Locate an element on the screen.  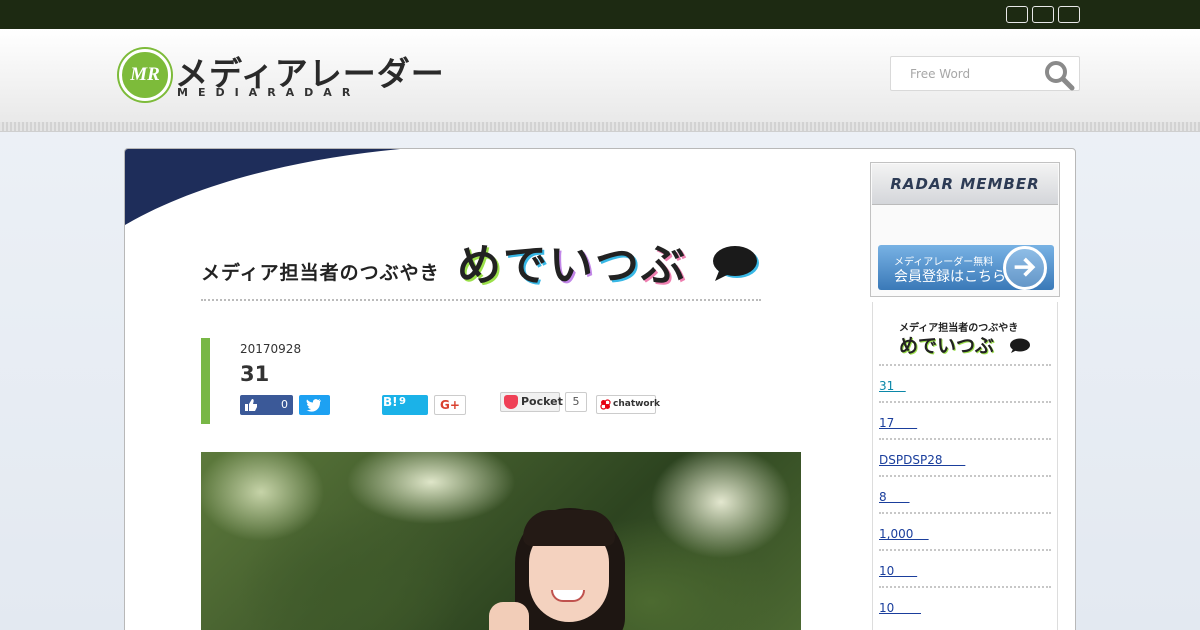
list-banner: メディア担当者のつぶやき めでいつぶ is located at coordinates (968, 337).